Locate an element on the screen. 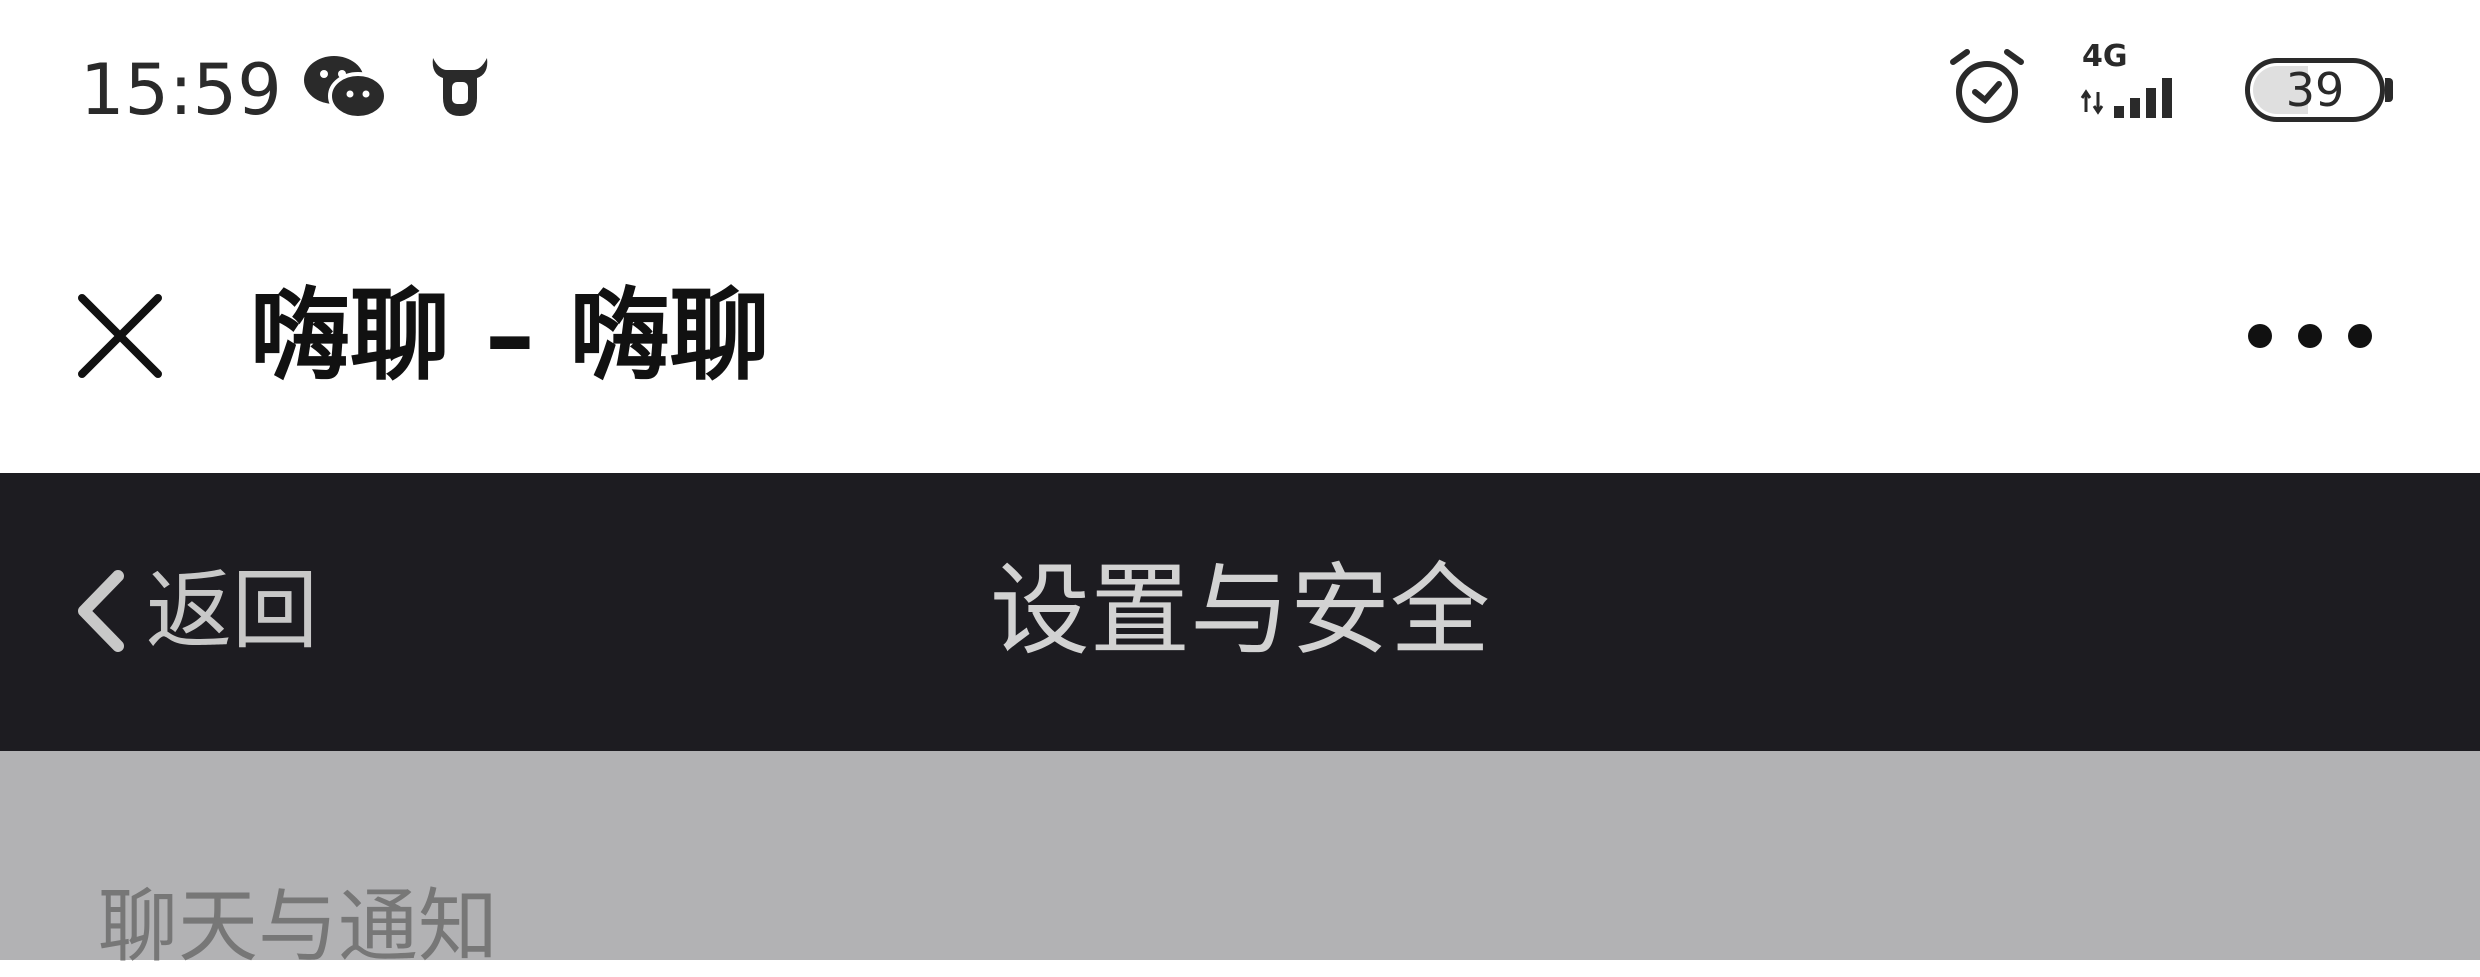 This screenshot has width=2480, height=977. close-icon is located at coordinates (120, 336).